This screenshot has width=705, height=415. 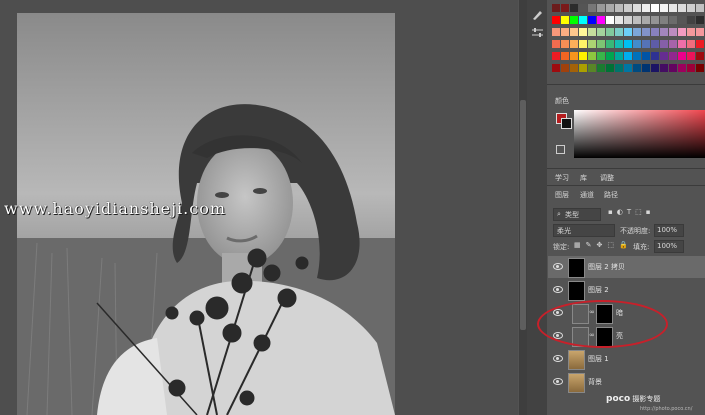 I want to click on opacity-field: 100%, so click(x=669, y=230).